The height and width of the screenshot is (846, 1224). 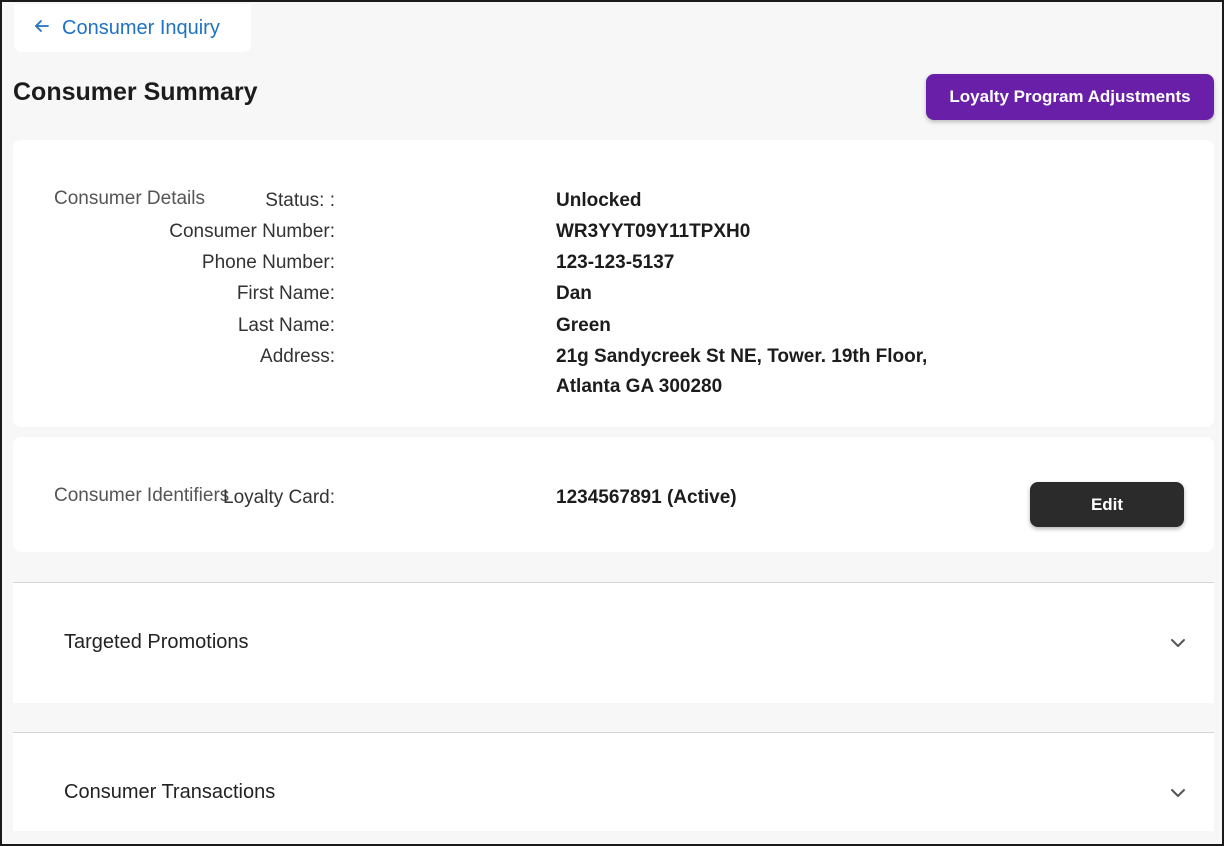 What do you see at coordinates (583, 325) in the screenshot?
I see `last-name-value: Green` at bounding box center [583, 325].